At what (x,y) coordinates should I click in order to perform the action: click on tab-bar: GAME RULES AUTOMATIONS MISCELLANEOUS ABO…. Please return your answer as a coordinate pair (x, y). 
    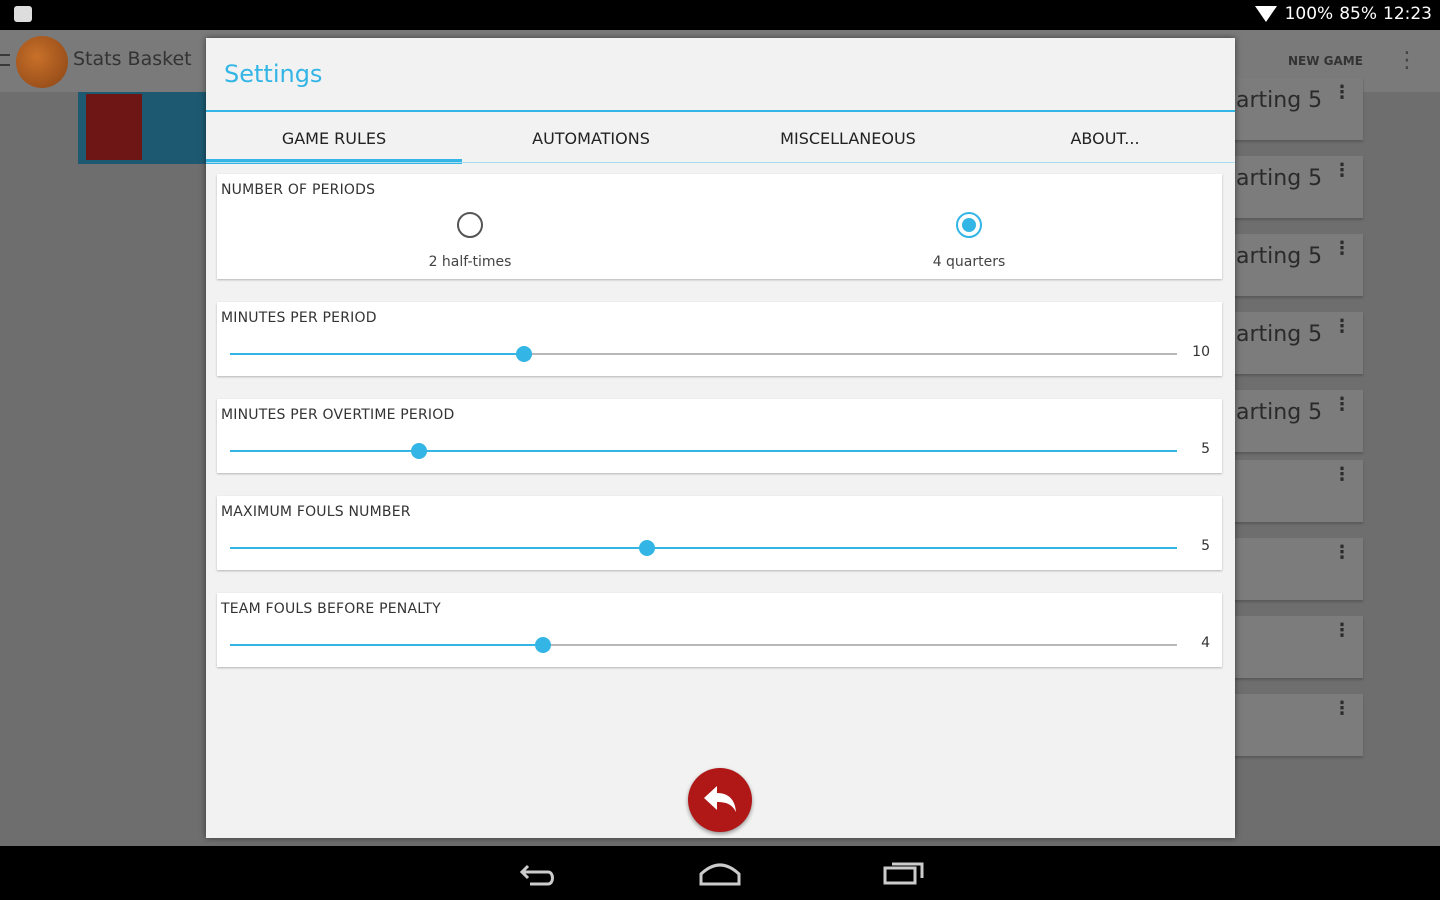
    Looking at the image, I should click on (720, 138).